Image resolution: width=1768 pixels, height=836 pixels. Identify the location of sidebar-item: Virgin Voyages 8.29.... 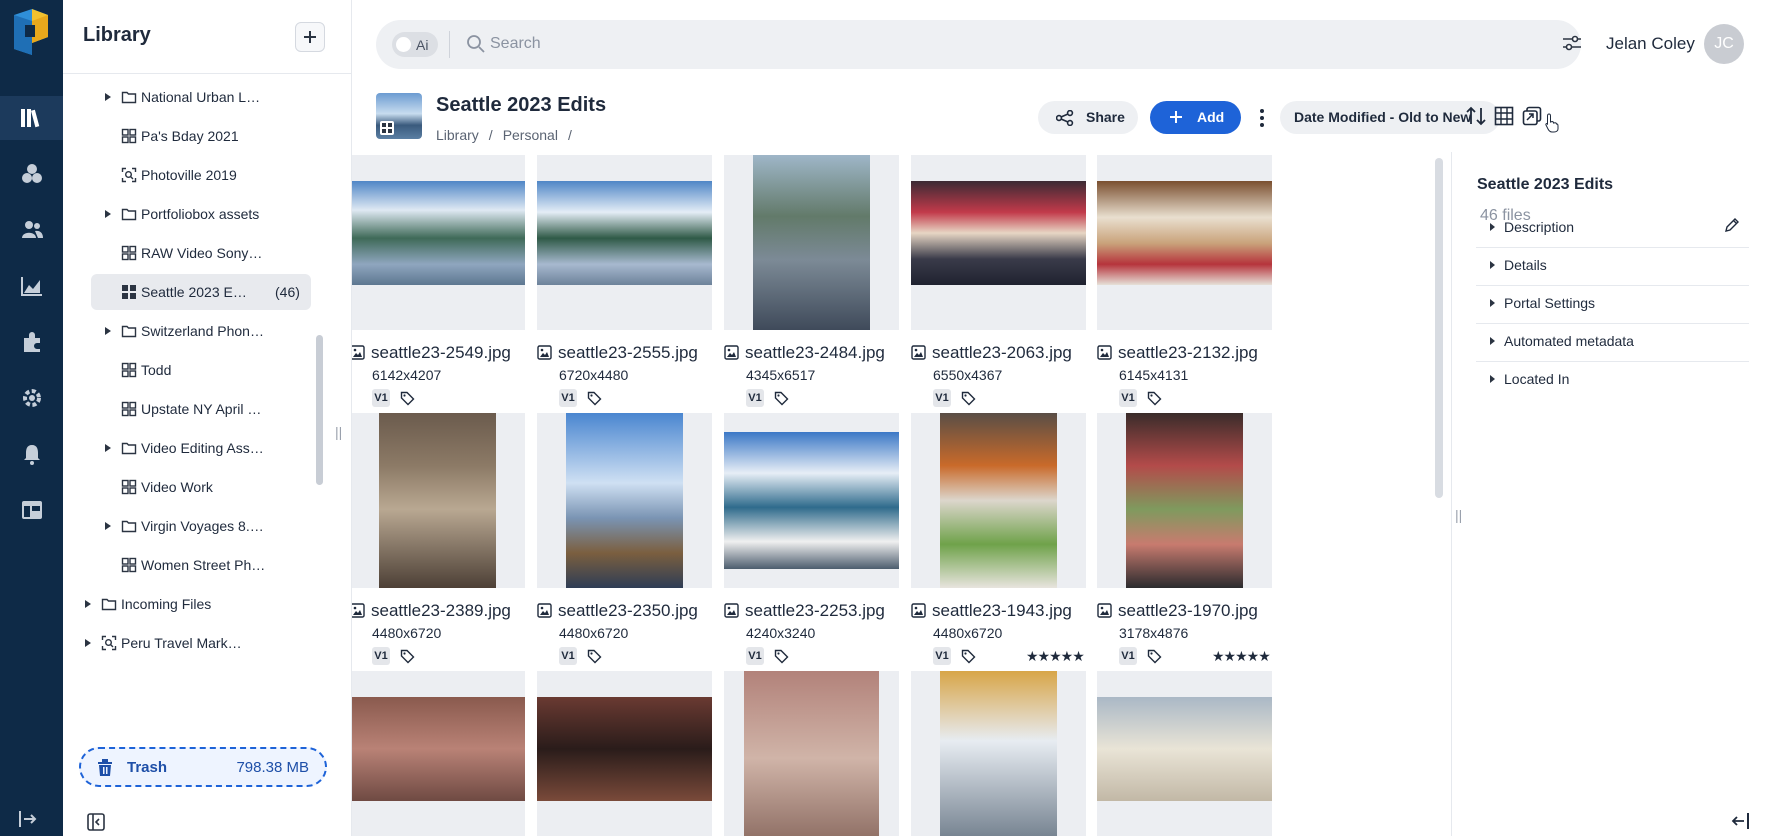
(201, 526).